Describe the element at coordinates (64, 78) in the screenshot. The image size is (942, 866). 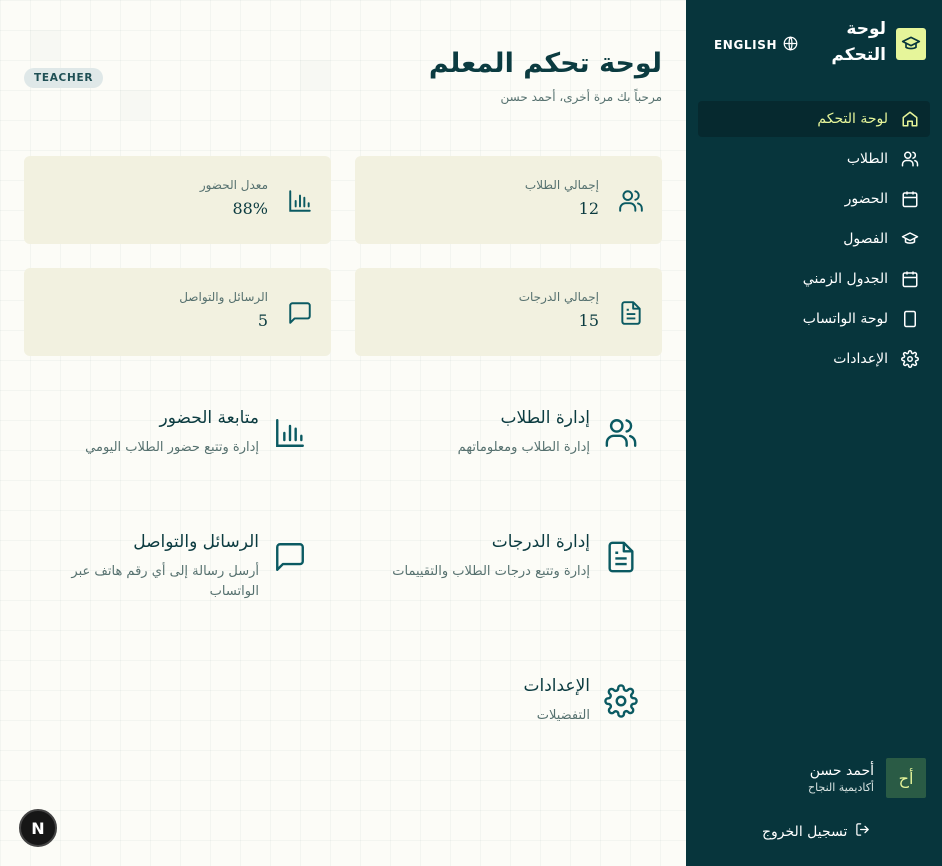
I see `role-badge: TEACHER` at that location.